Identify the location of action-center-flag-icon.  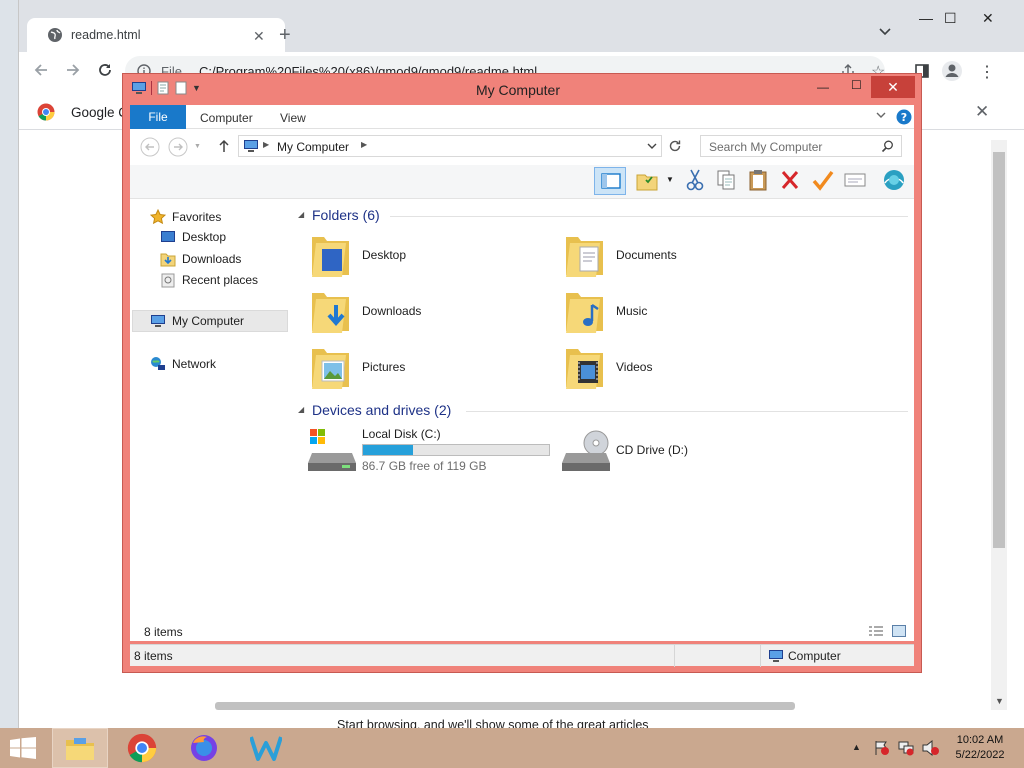
(882, 748).